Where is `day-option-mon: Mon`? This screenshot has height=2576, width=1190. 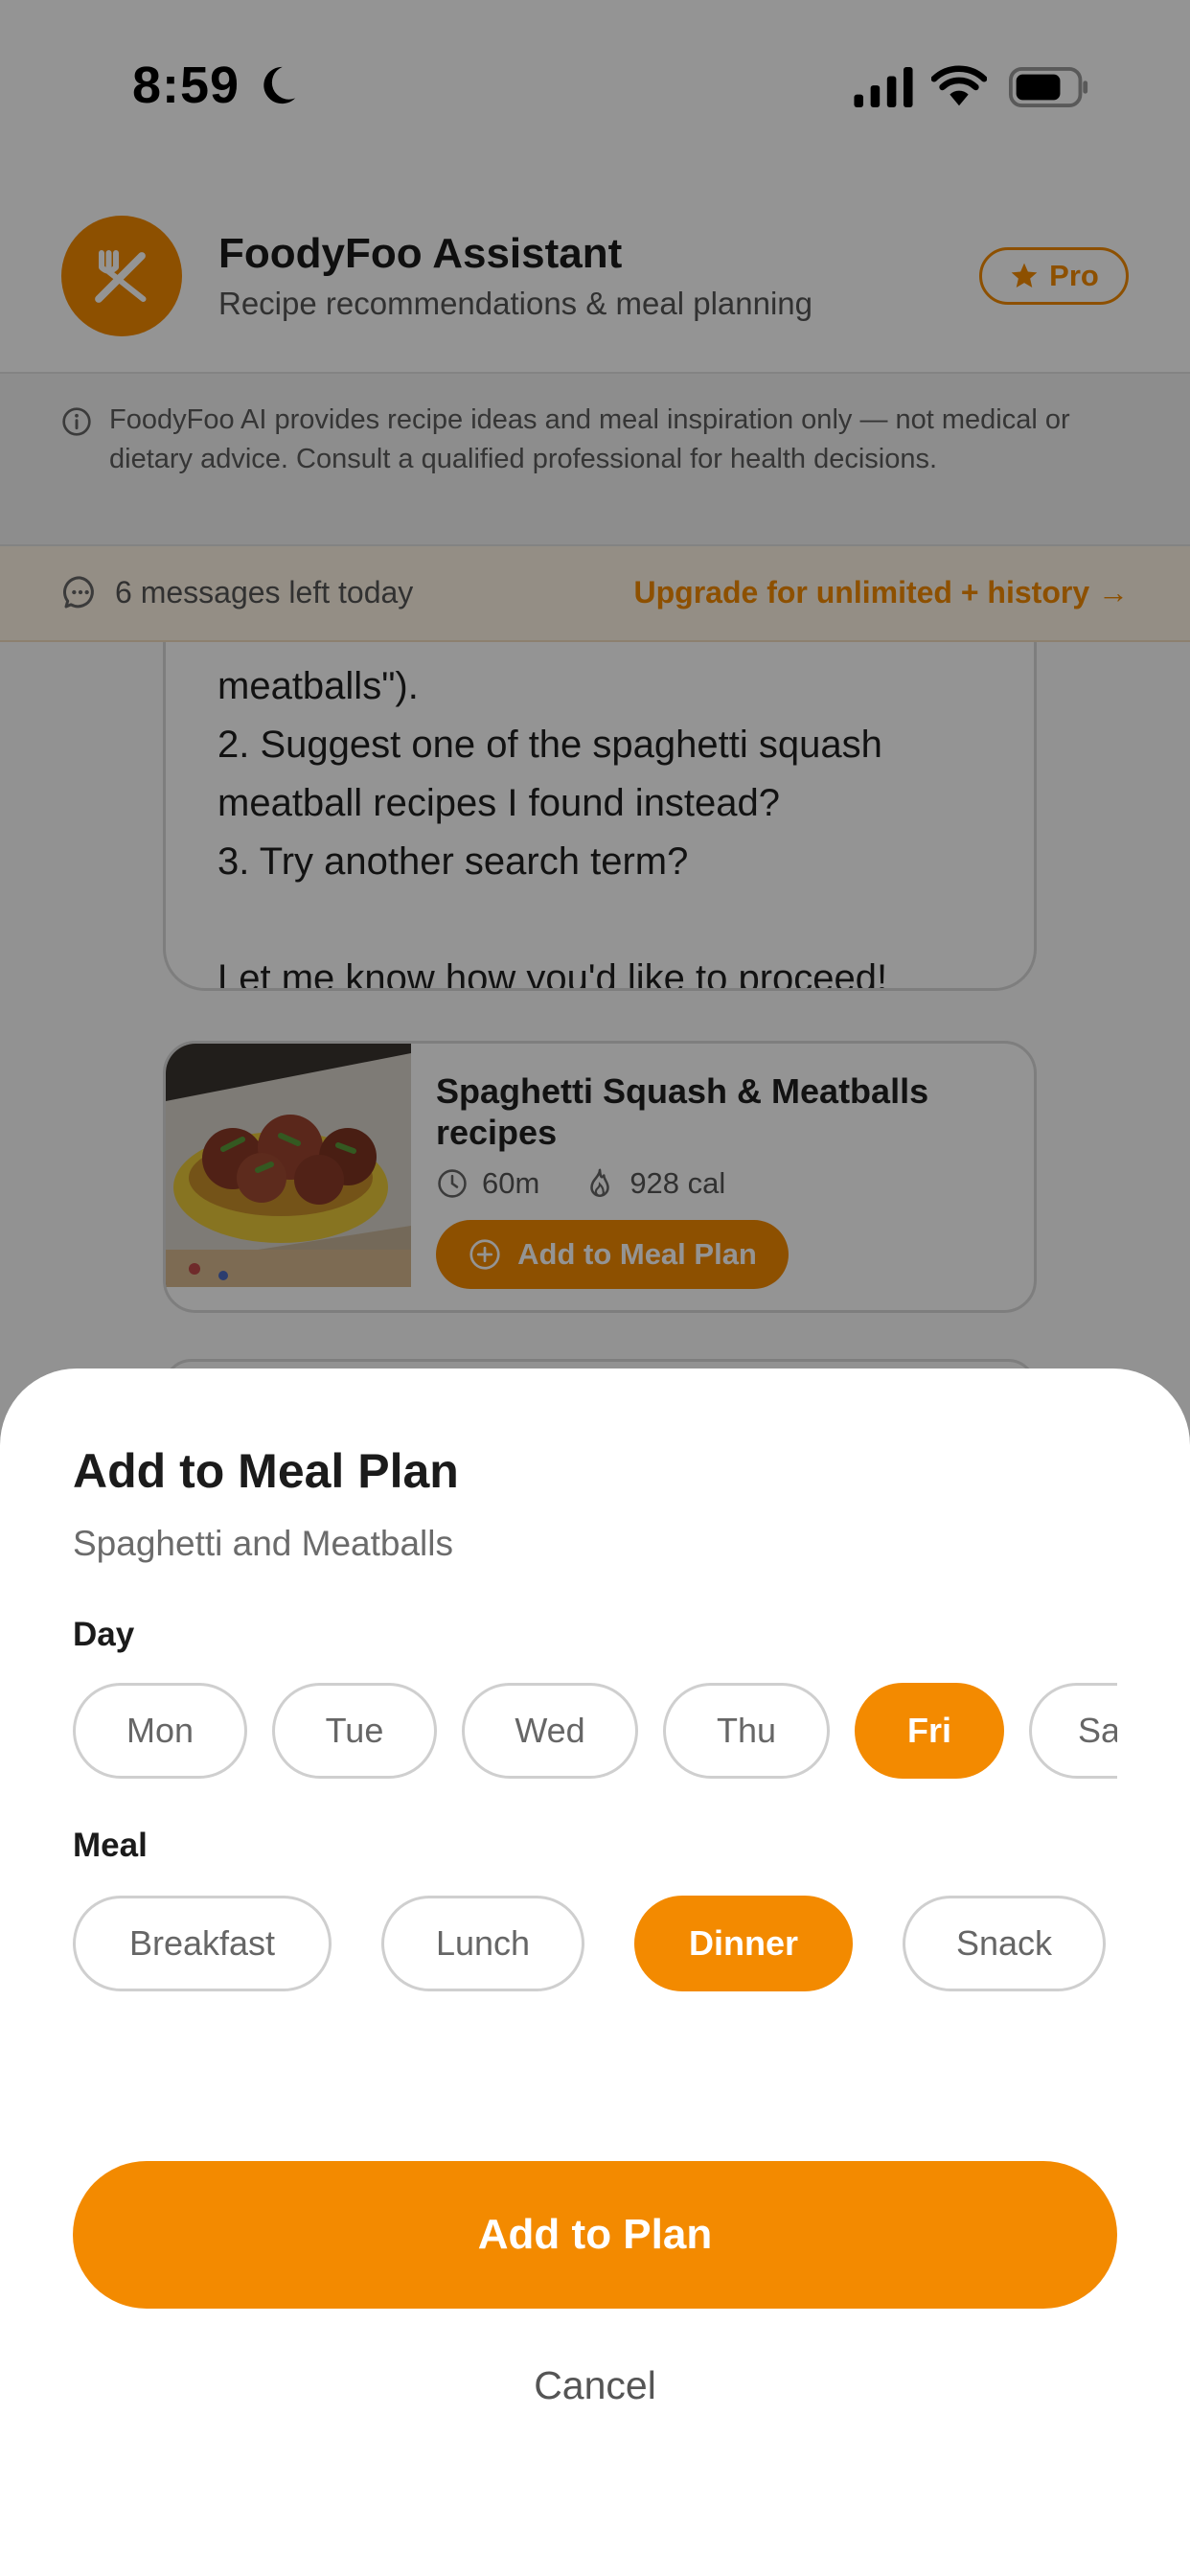 day-option-mon: Mon is located at coordinates (160, 1731).